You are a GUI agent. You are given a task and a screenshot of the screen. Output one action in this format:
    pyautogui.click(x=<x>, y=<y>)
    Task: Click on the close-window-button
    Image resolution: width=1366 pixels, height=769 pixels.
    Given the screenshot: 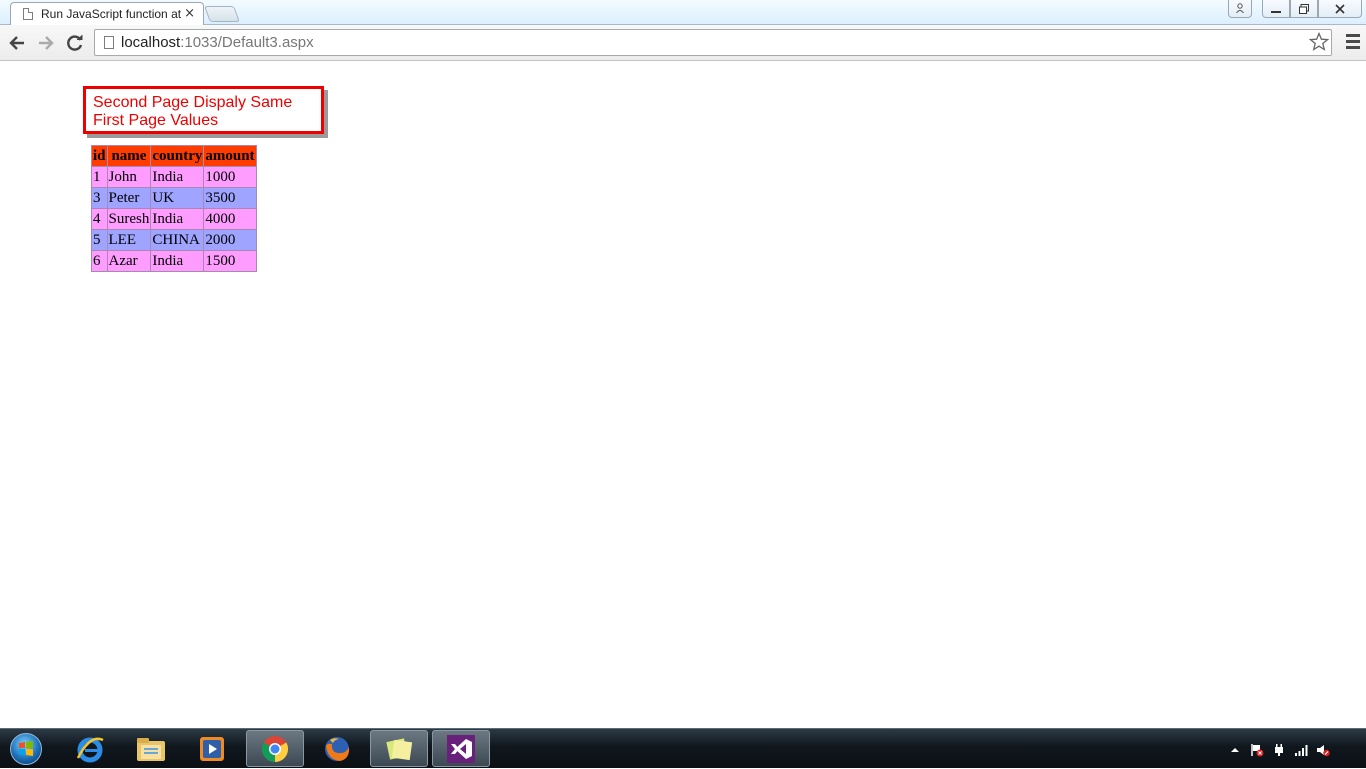 What is the action you would take?
    pyautogui.click(x=1340, y=9)
    